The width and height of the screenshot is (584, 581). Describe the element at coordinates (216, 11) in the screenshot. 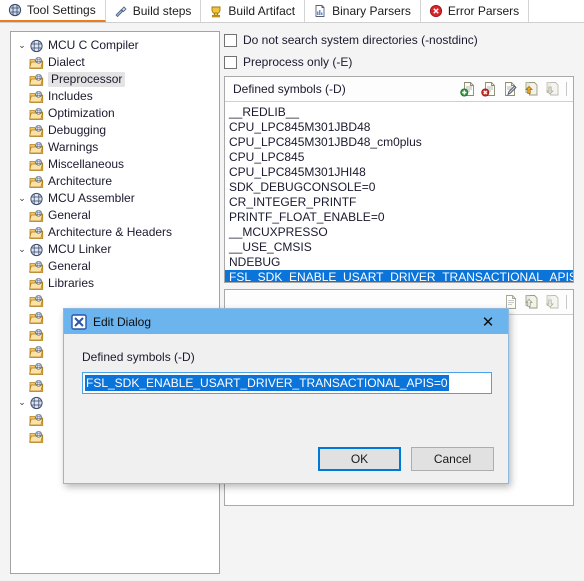

I see `build-artifact-icon` at that location.